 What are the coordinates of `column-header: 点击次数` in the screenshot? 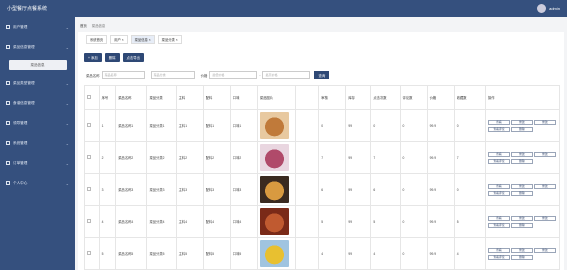 It's located at (385, 97).